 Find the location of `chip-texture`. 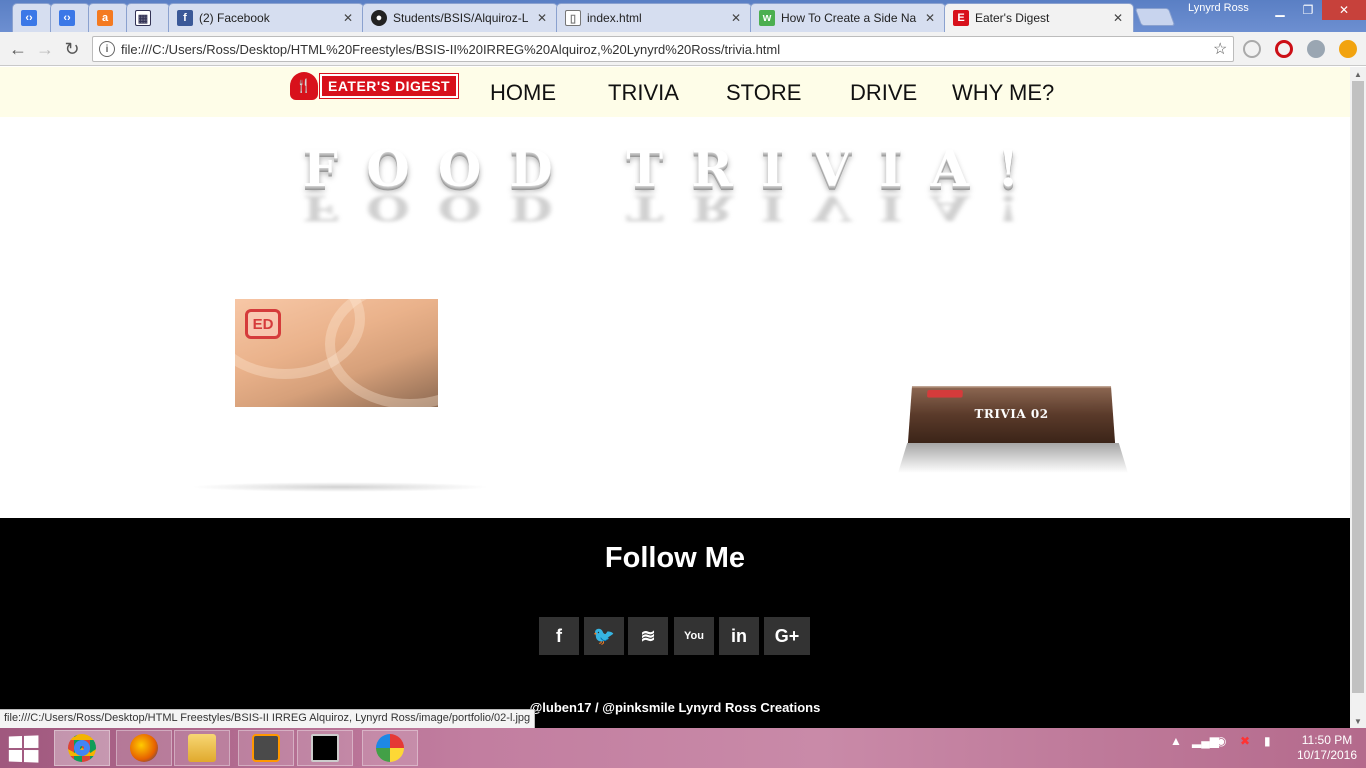

chip-texture is located at coordinates (381, 353).